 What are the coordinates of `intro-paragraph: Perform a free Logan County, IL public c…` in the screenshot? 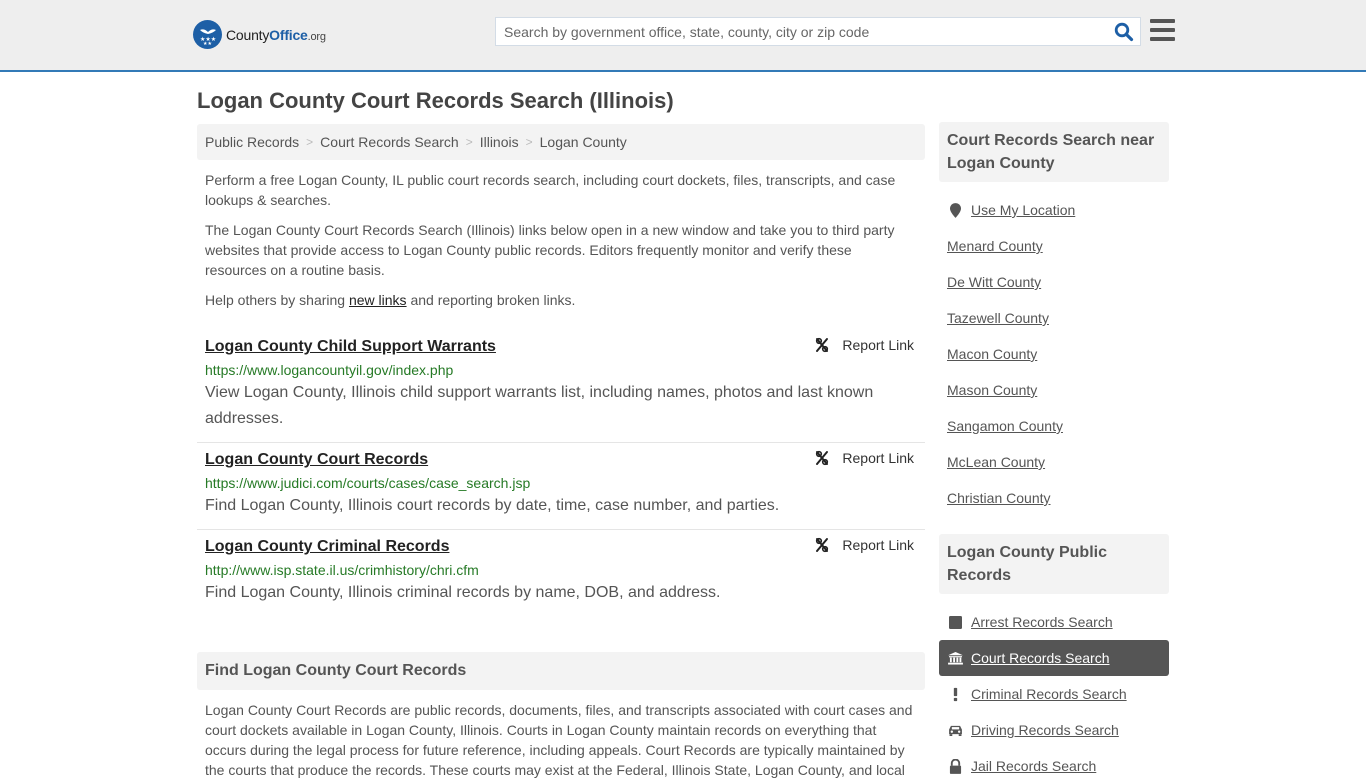 It's located at (550, 190).